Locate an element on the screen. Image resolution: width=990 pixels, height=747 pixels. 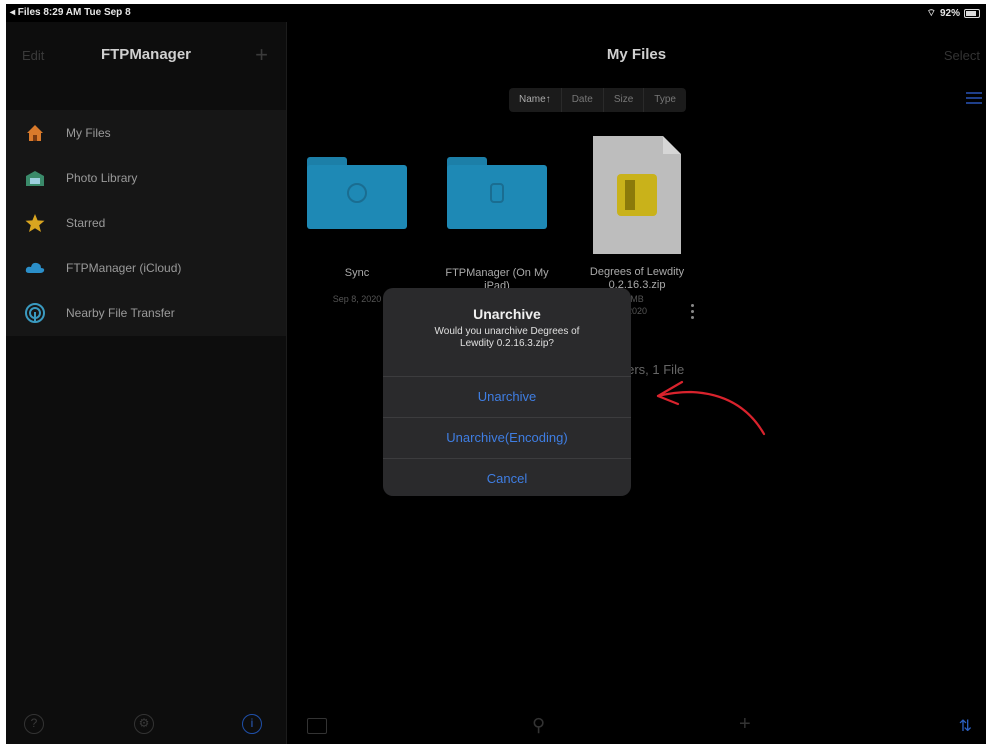
sidebar-toggle-icon is located at coordinates (317, 726).